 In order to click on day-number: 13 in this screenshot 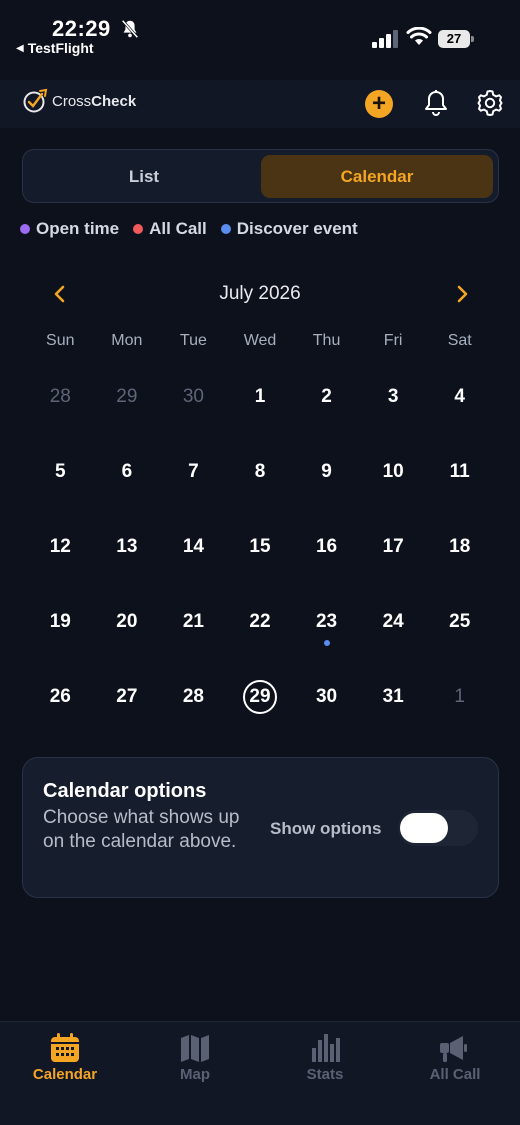, I will do `click(127, 546)`.